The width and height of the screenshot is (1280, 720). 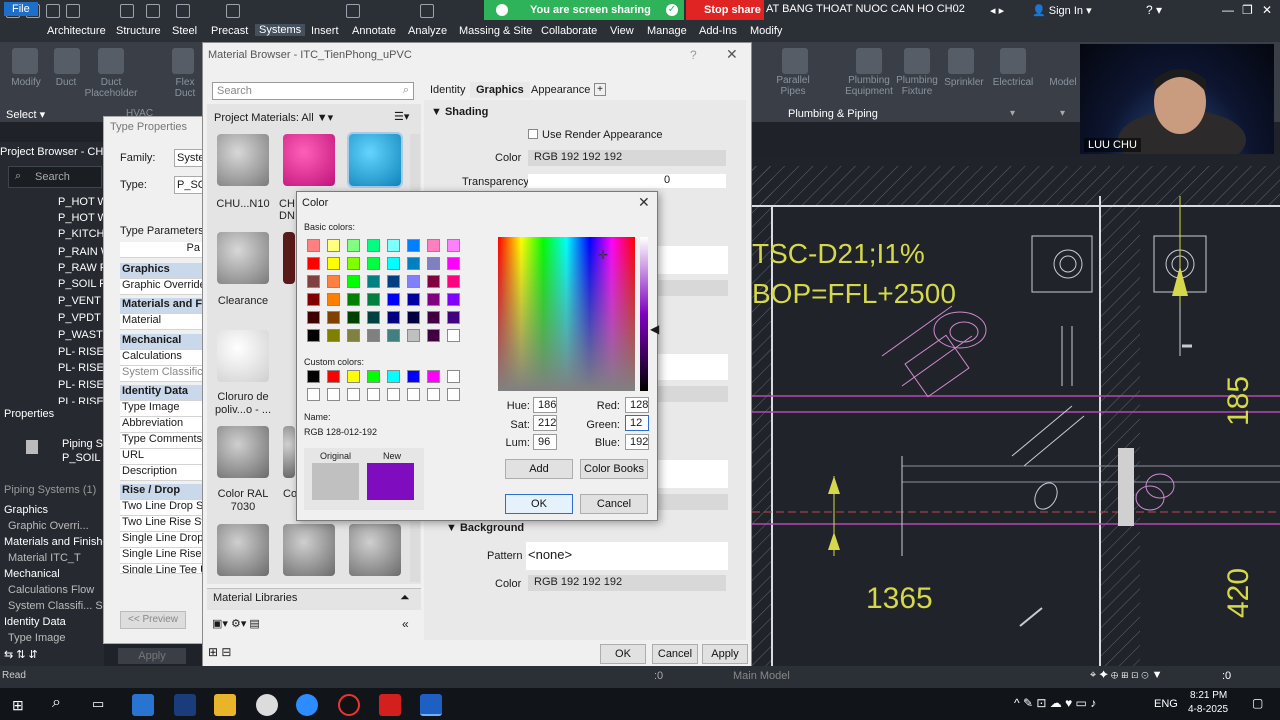 What do you see at coordinates (961, 61) in the screenshot?
I see `sprinkler-icon` at bounding box center [961, 61].